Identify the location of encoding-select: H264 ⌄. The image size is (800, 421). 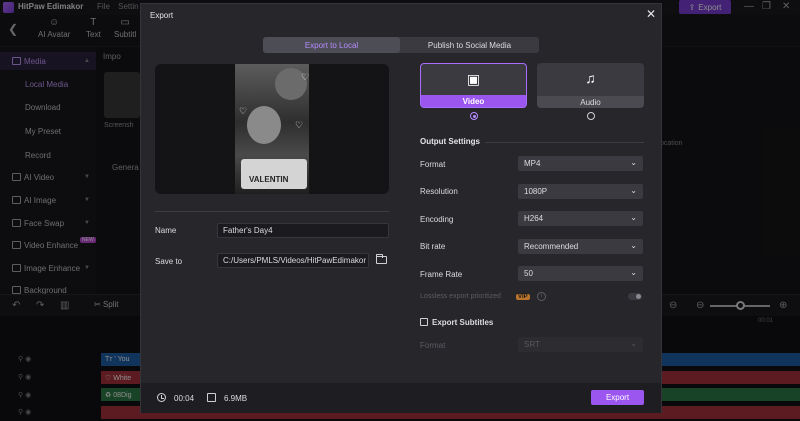
(580, 218).